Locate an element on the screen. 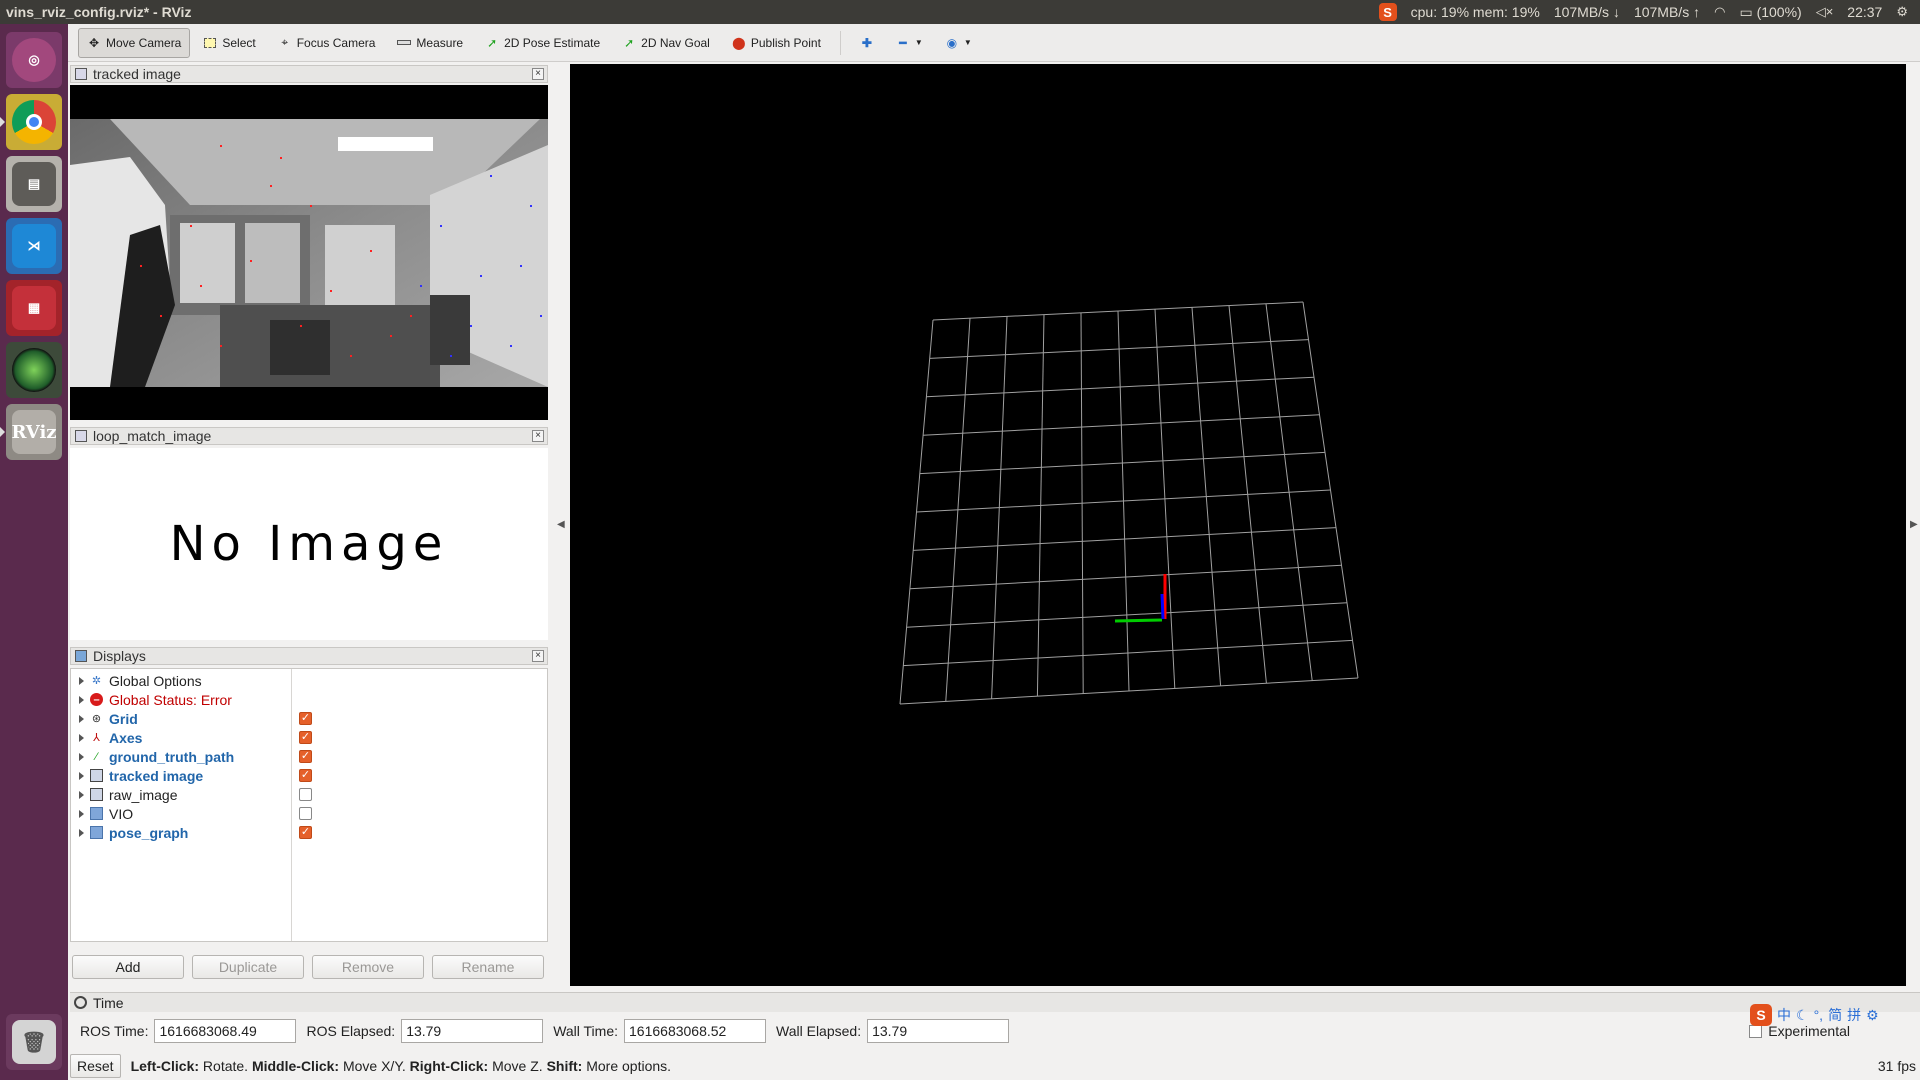 This screenshot has width=1920, height=1080. image-icon is located at coordinates (96, 775).